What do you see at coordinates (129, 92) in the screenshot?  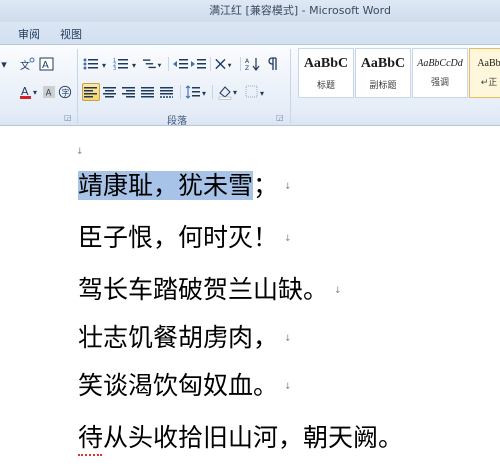 I see `align-right-icon` at bounding box center [129, 92].